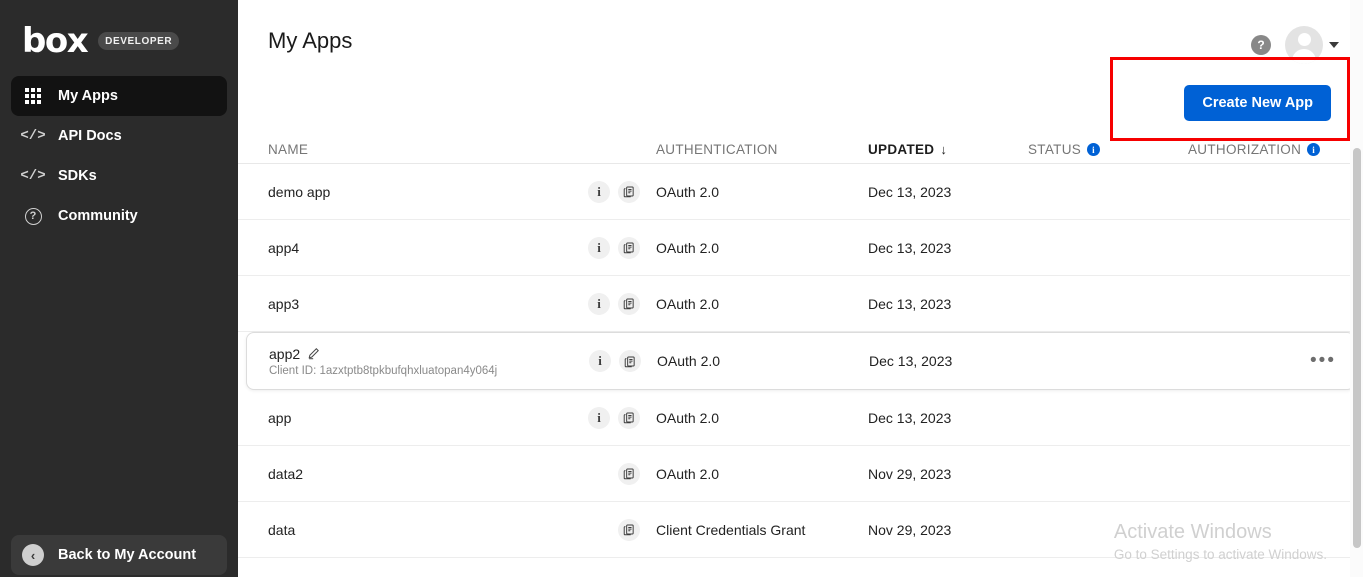 Image resolution: width=1363 pixels, height=577 pixels. What do you see at coordinates (800, 192) in the screenshot?
I see `table-row: demo app i OAuth 2.0 Dec 13, 2023` at bounding box center [800, 192].